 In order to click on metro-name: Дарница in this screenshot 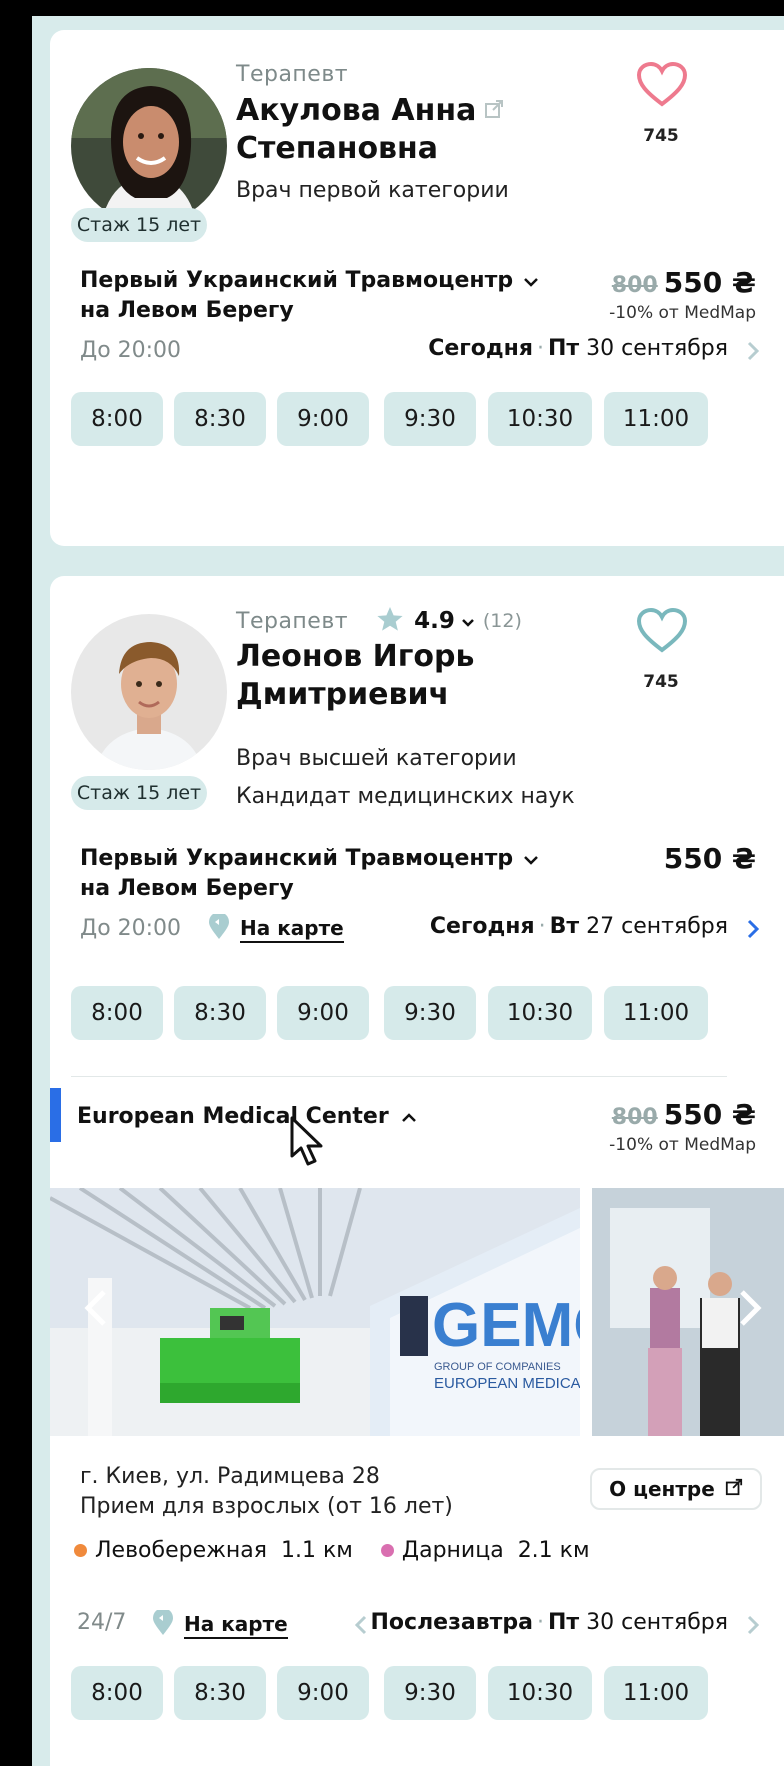, I will do `click(452, 1550)`.